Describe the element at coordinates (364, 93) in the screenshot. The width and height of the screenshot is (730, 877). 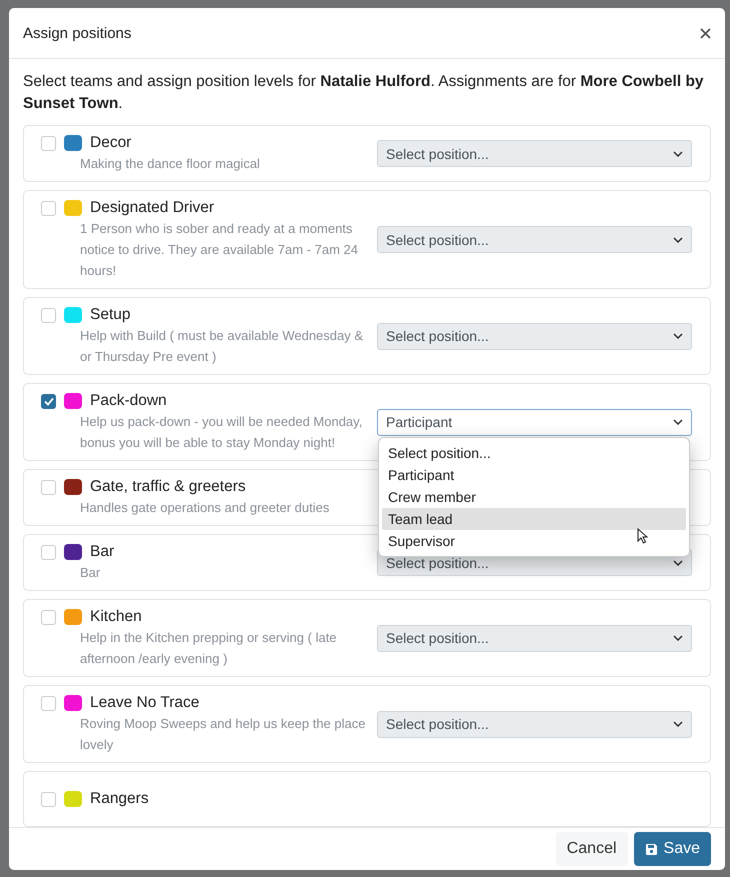
I see `intro-text: Select teams and assign position levels for Natalie Hulford. Assignments are for More Cowbell by Sunset Town.` at that location.